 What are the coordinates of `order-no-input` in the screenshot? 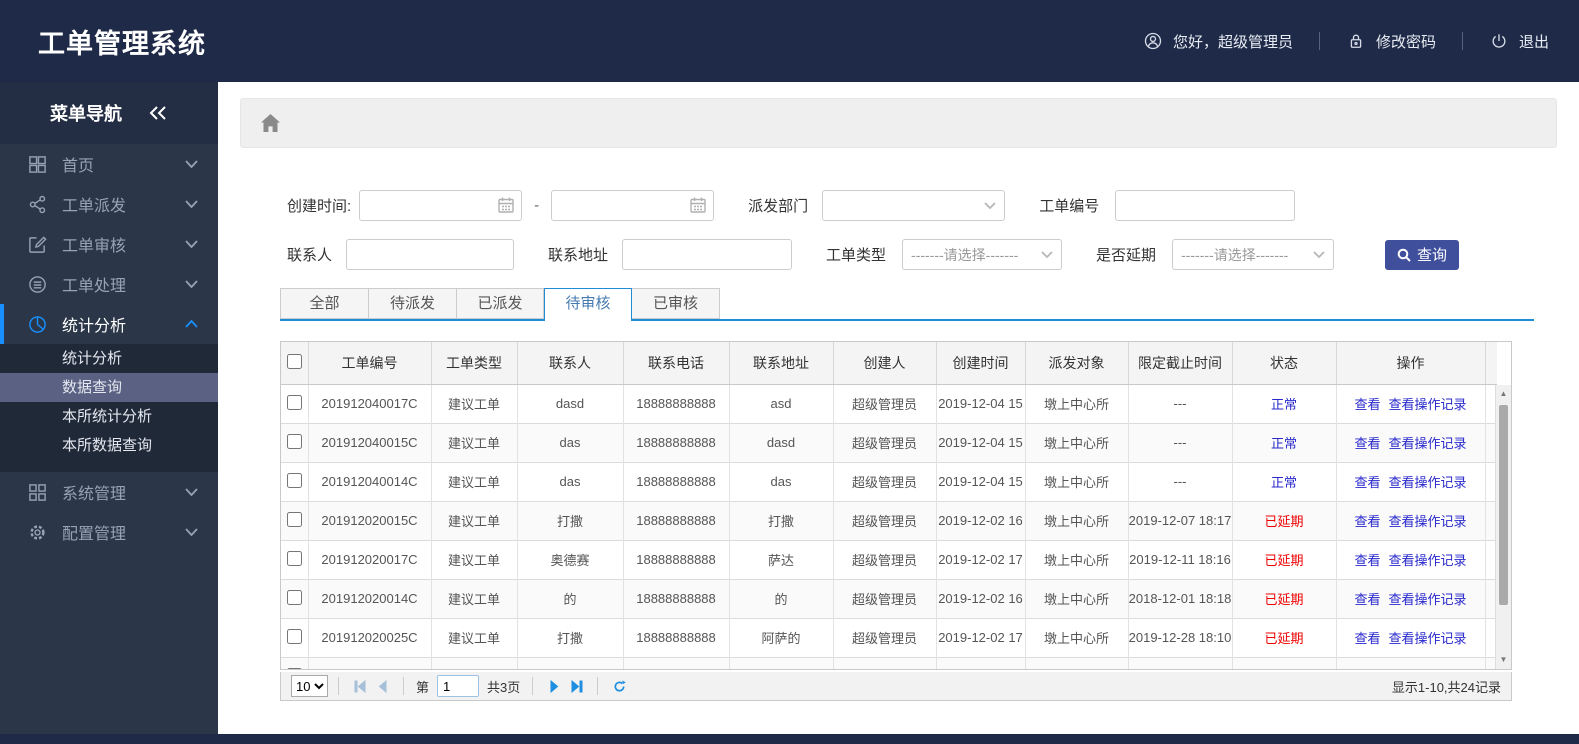 It's located at (1205, 205).